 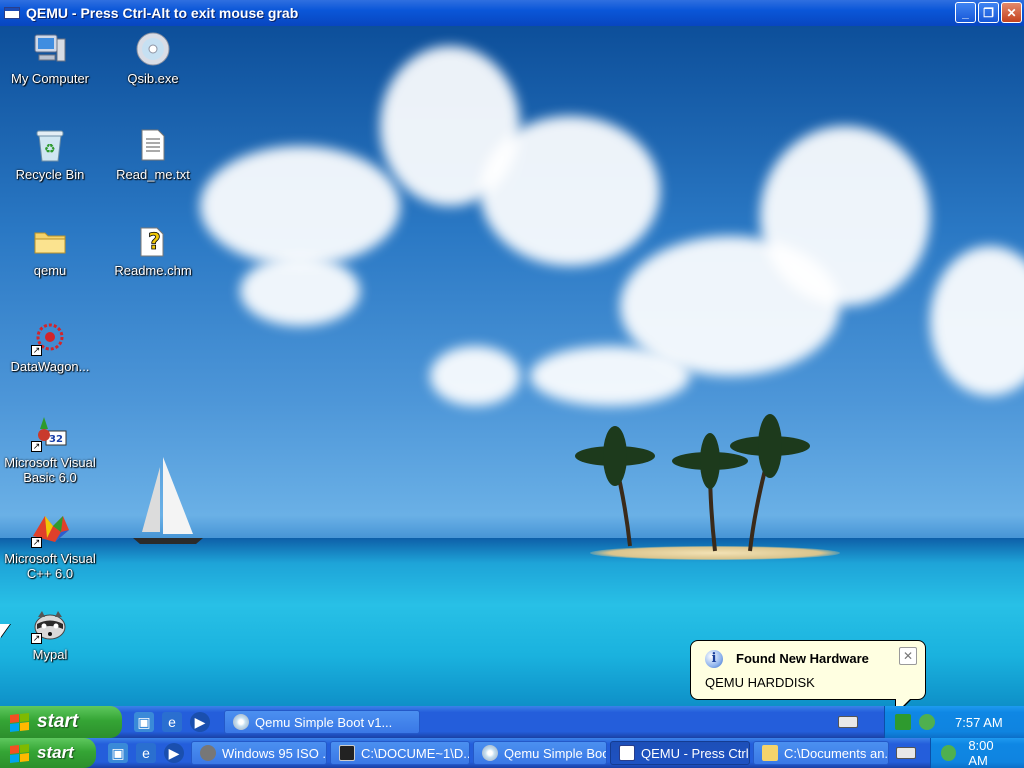 What do you see at coordinates (50, 78) in the screenshot?
I see `desktop-icon-label: My Computer` at bounding box center [50, 78].